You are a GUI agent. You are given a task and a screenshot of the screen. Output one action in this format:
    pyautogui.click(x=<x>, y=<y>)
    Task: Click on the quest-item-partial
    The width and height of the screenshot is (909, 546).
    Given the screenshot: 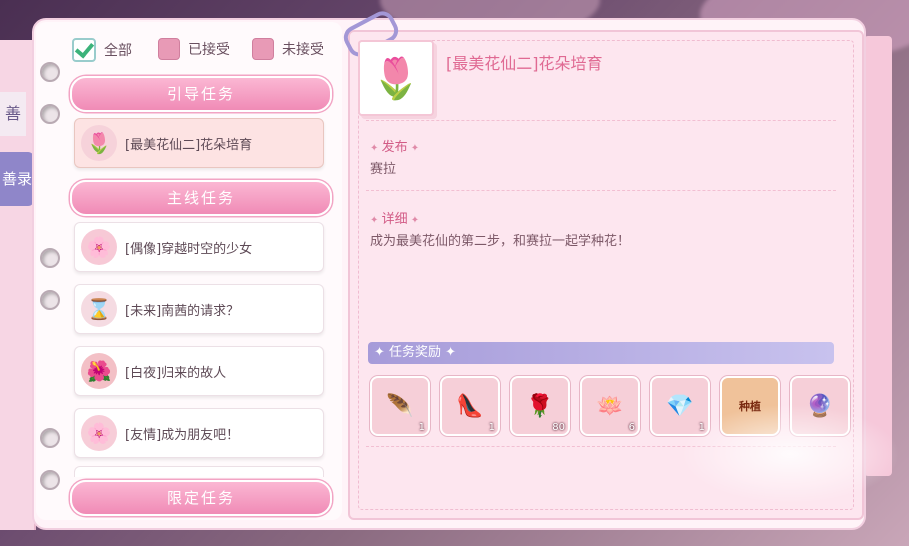 What is the action you would take?
    pyautogui.click(x=199, y=471)
    